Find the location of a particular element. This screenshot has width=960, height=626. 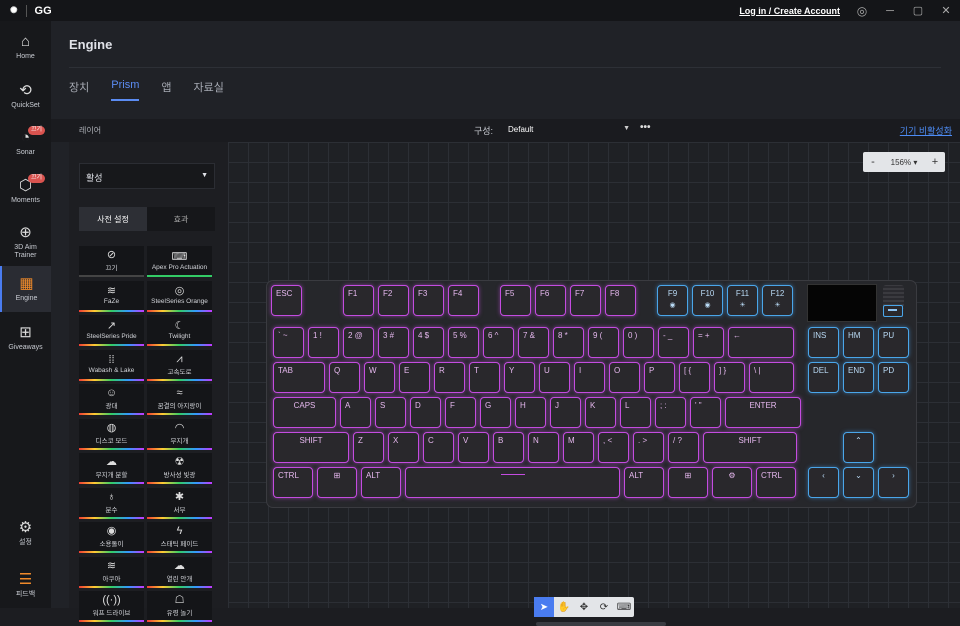

key: PU is located at coordinates (893, 342).